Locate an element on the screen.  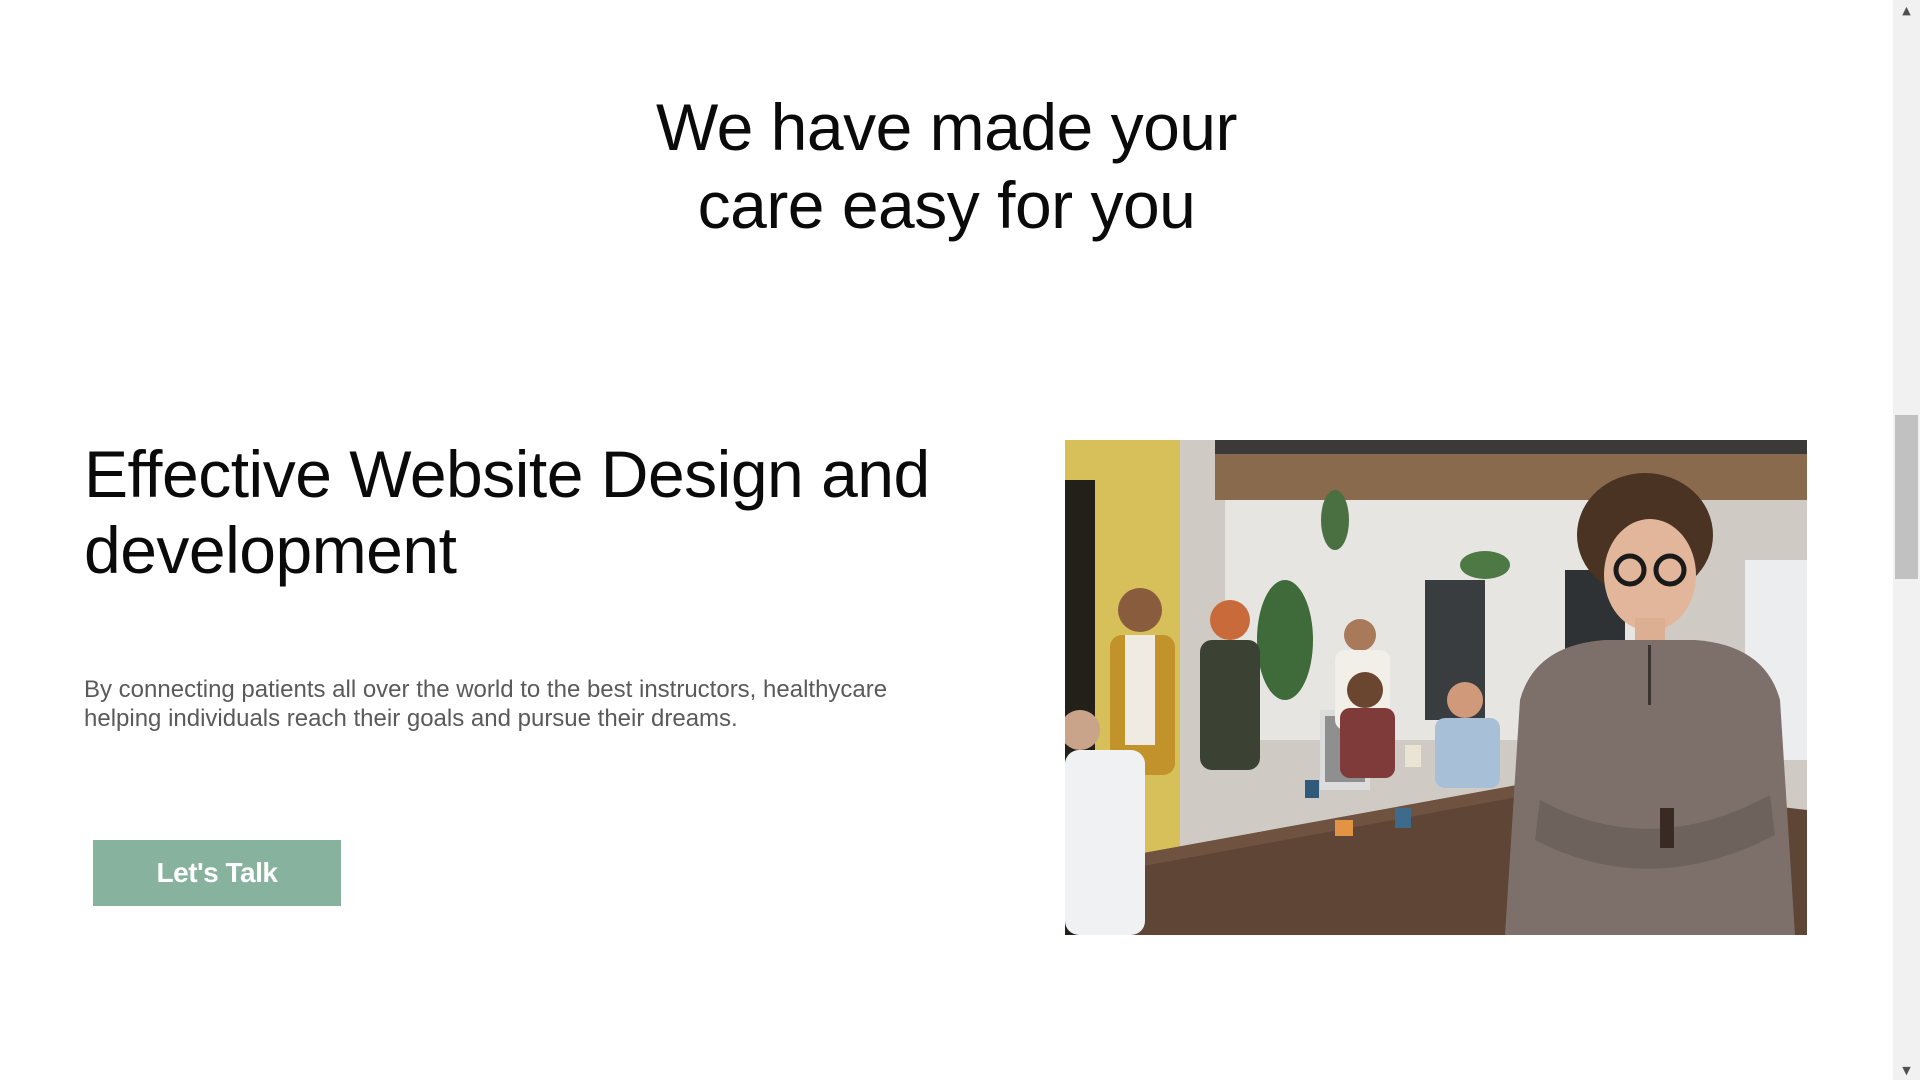
feature-heading-line-1: Effective Website Design and is located at coordinates (507, 474).